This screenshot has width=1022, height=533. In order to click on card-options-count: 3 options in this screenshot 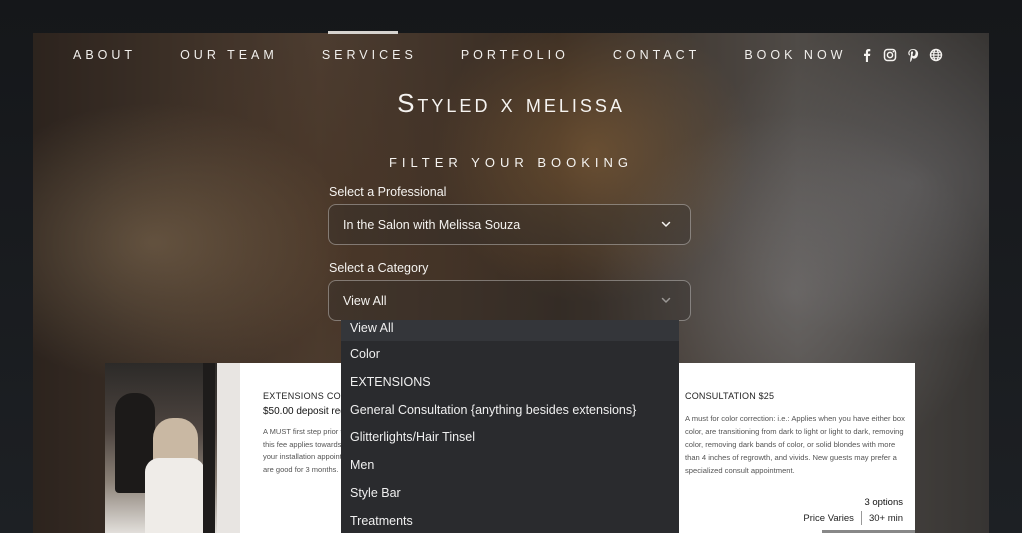, I will do `click(883, 502)`.